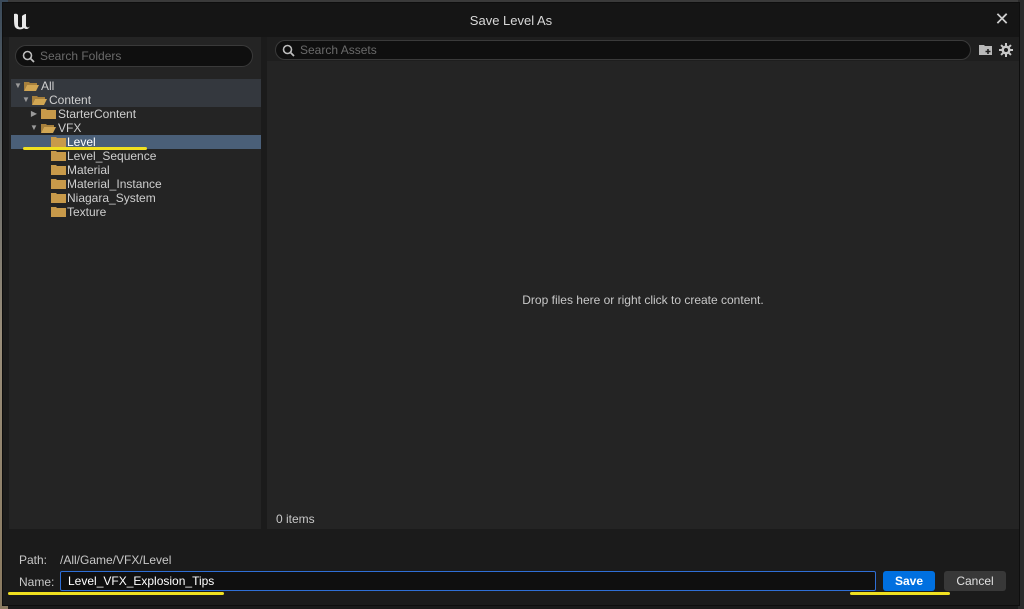  I want to click on title-bar: Save Level As ✕, so click(511, 20).